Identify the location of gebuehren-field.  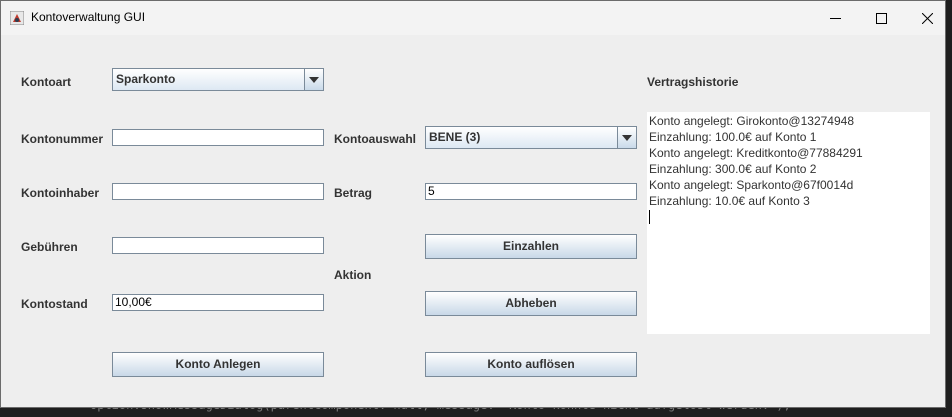
(218, 245).